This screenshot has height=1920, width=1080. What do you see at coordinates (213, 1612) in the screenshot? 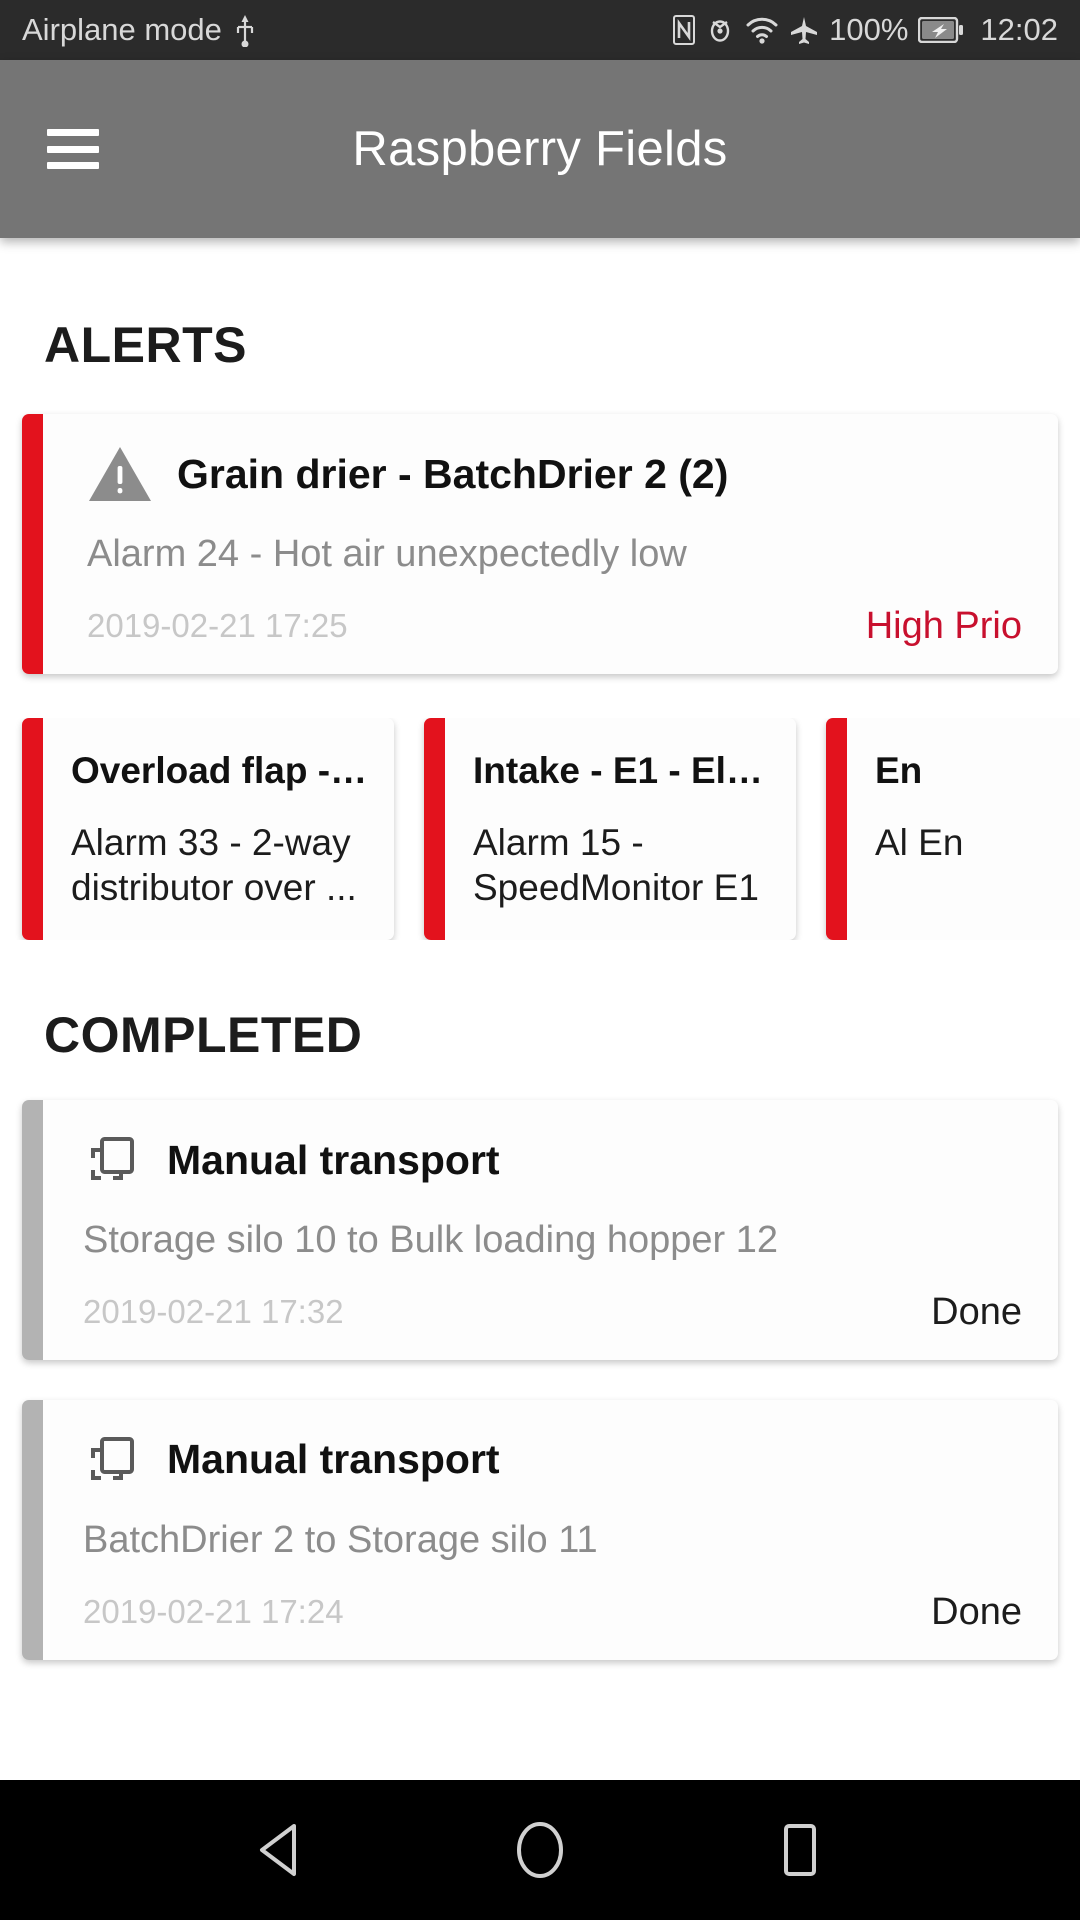
I see `completed-timestamp: 2019-02-21 17:24` at bounding box center [213, 1612].